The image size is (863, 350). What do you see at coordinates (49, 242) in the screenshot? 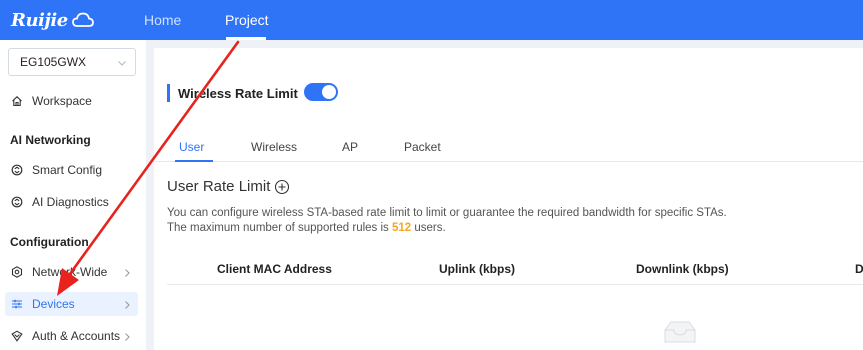
I see `sidebar-section-configuration: Configuration` at bounding box center [49, 242].